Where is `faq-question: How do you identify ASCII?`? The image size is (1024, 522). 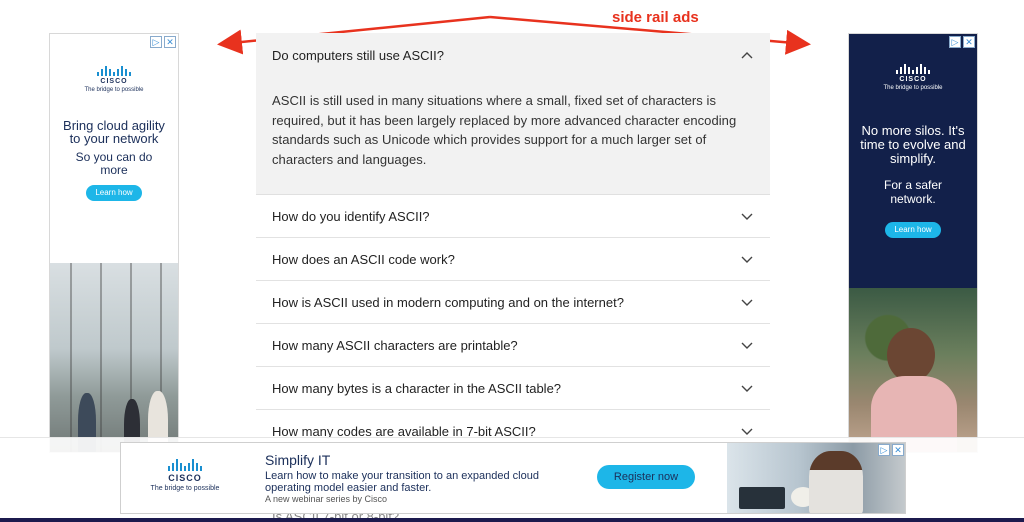 faq-question: How do you identify ASCII? is located at coordinates (351, 216).